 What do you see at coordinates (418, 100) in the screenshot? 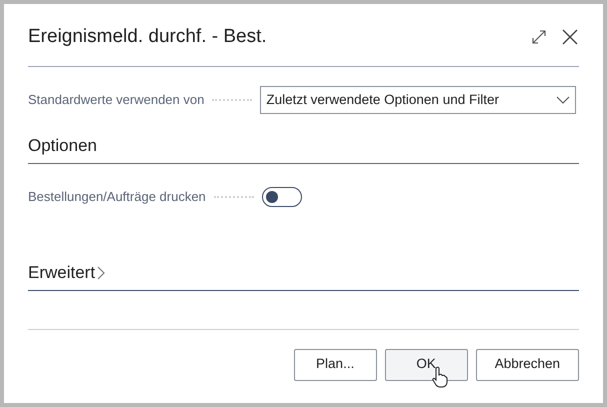
I see `defaults-dropdown: Zuletzt verwendete Optionen und Filter` at bounding box center [418, 100].